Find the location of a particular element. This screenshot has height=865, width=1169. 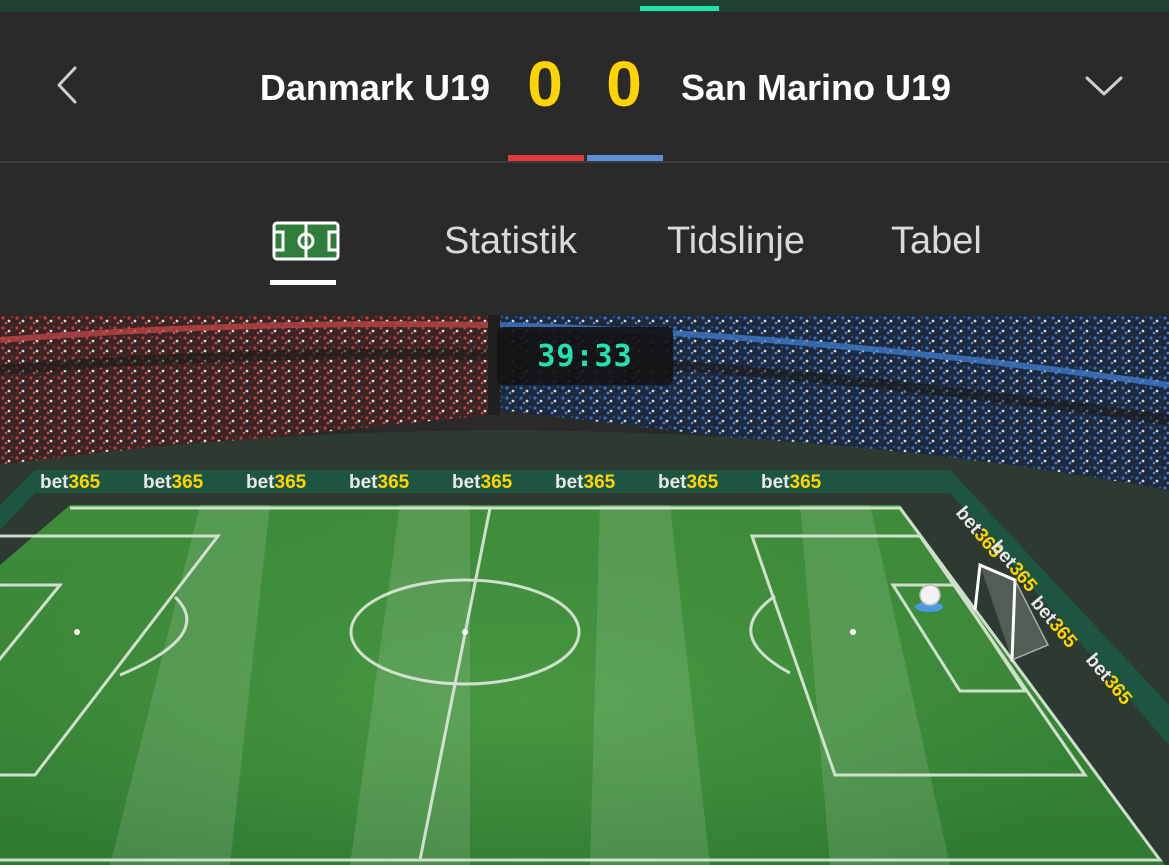

home-score: 0 is located at coordinates (545, 84).